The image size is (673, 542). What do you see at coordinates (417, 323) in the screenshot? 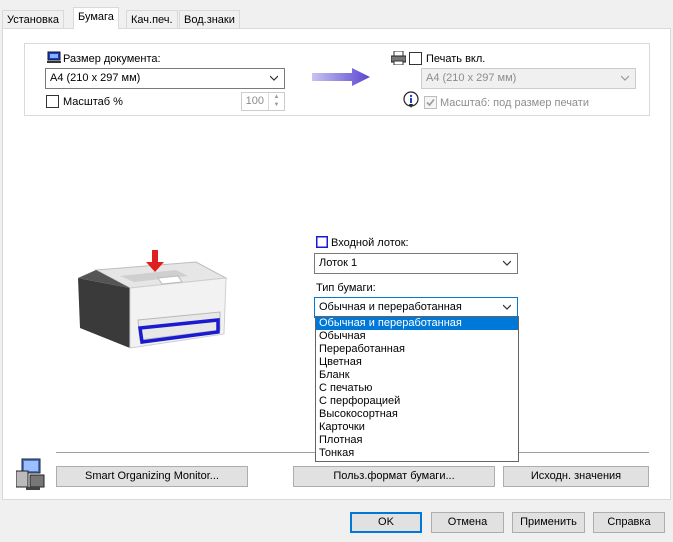
I see `paper-type-option: Обычная и переработанная` at bounding box center [417, 323].